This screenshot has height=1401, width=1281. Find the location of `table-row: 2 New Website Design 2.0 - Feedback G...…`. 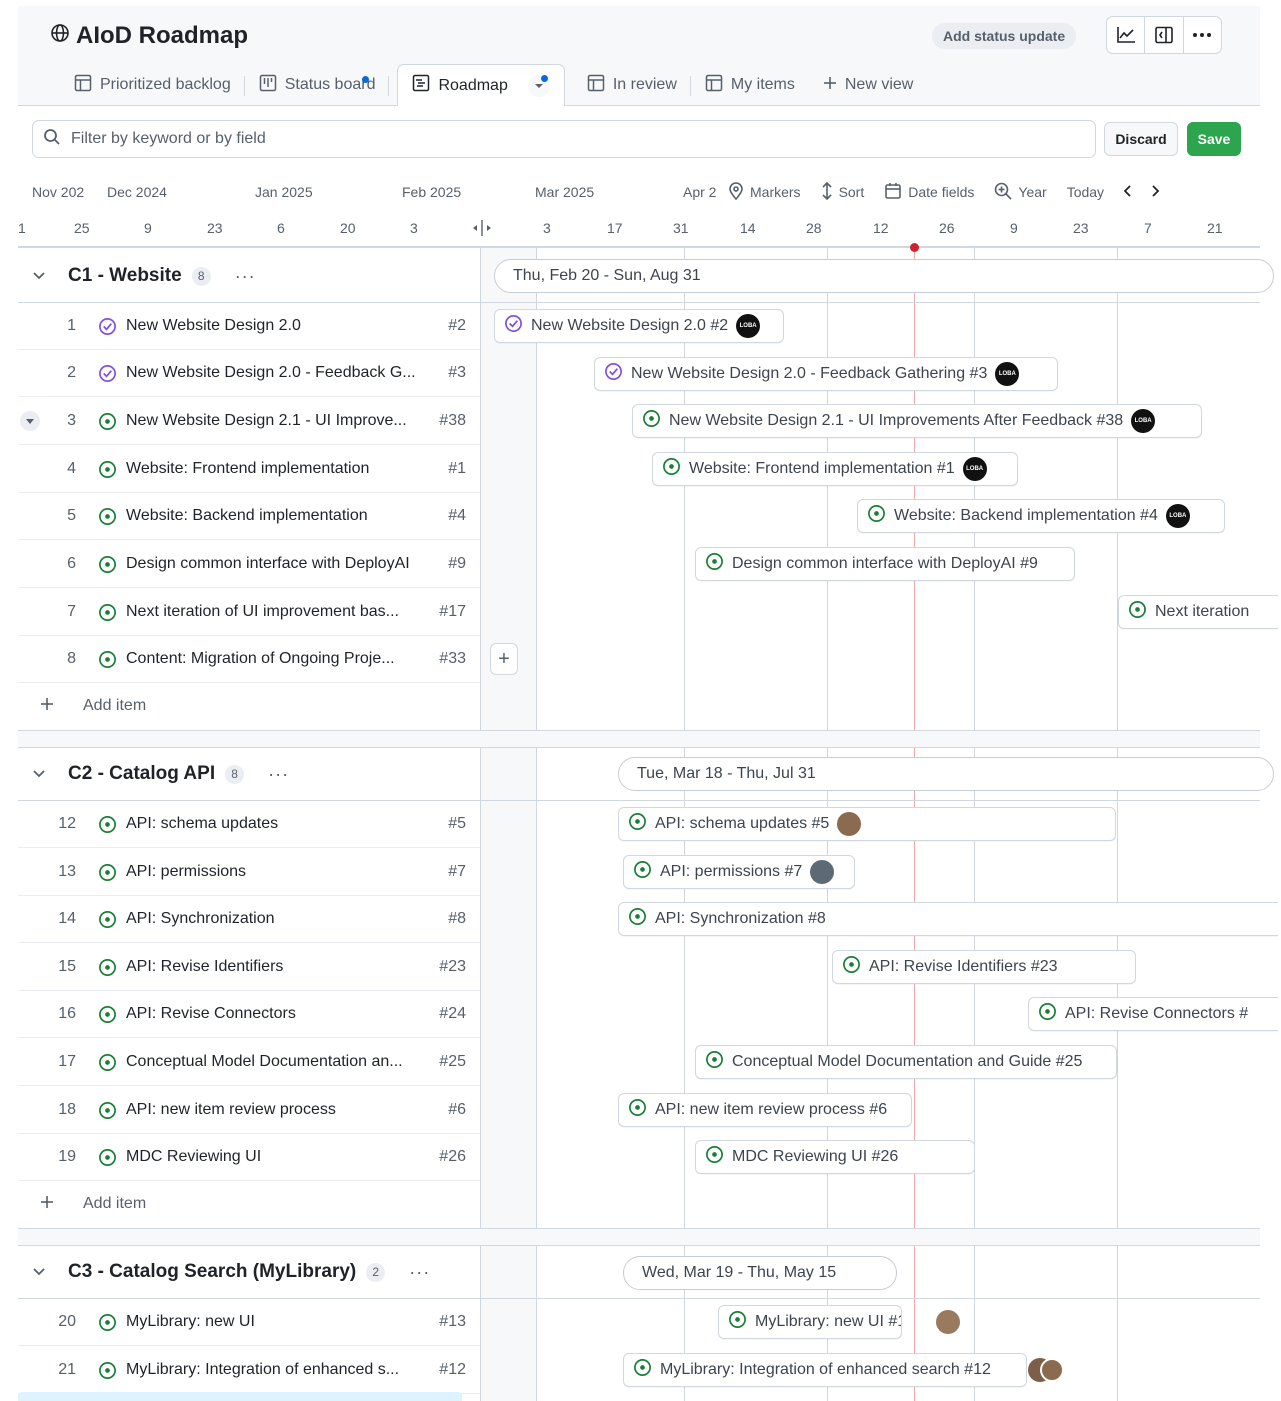

table-row: 2 New Website Design 2.0 - Feedback G...… is located at coordinates (249, 373).